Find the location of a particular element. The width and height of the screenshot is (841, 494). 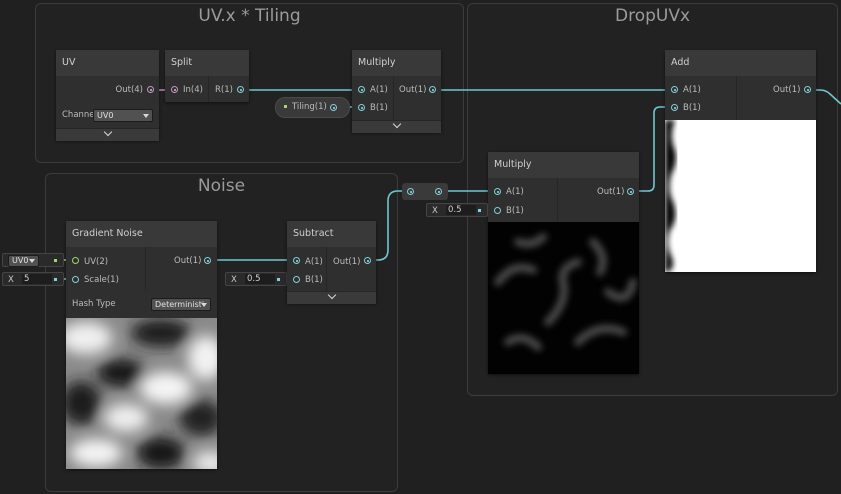

gradient-noise-title: Gradient Noise is located at coordinates (141, 234).